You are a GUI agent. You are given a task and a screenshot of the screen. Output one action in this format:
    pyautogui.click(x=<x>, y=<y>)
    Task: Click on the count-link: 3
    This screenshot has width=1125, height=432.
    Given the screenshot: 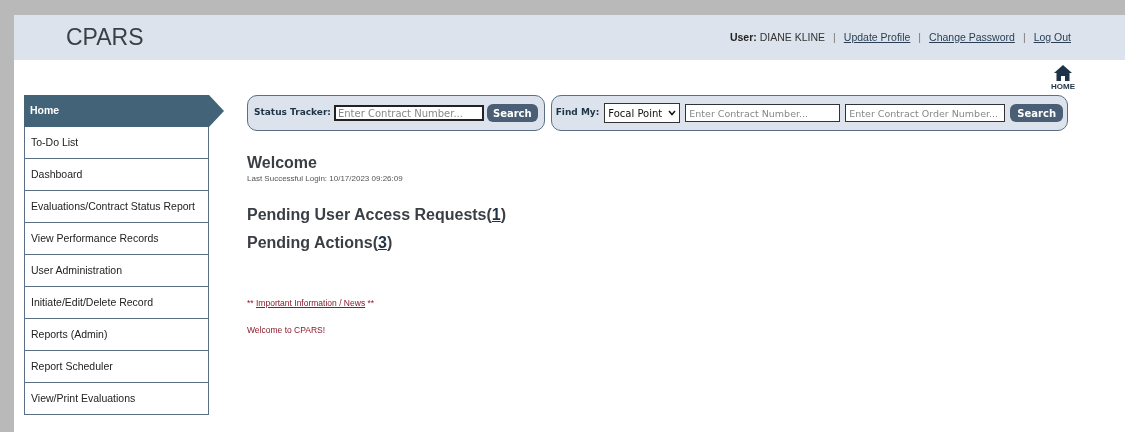 What is the action you would take?
    pyautogui.click(x=382, y=242)
    